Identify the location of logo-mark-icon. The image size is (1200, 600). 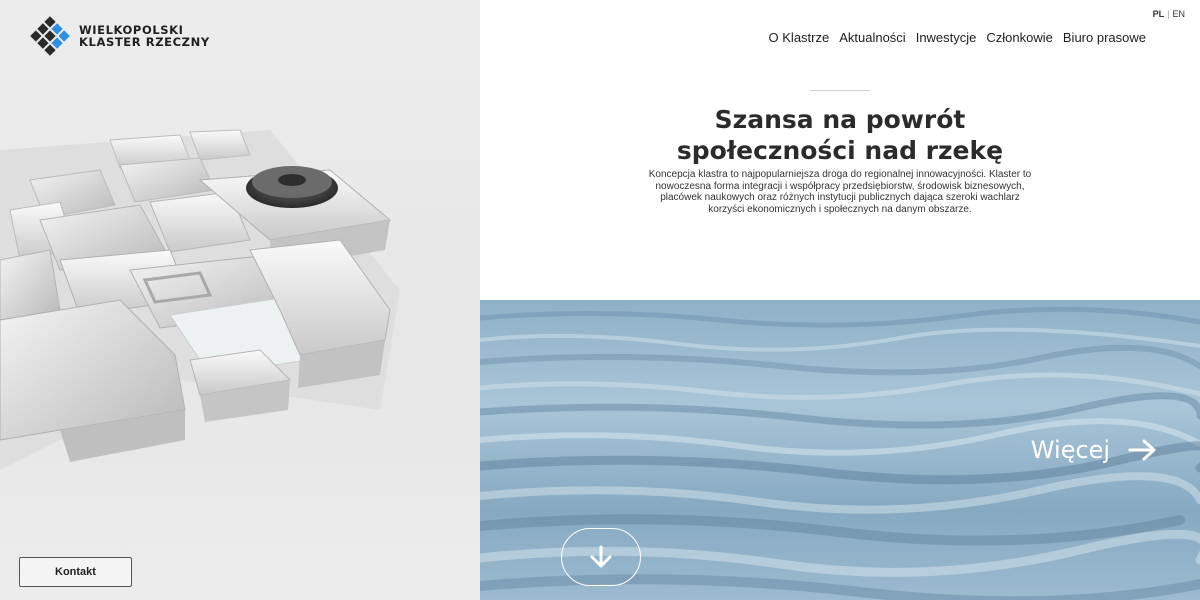
(50, 36).